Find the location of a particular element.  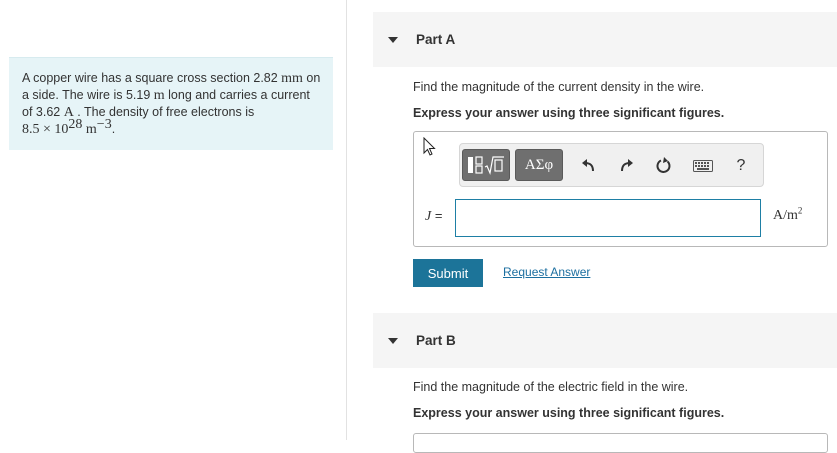

unit-base: A/m is located at coordinates (785, 215).